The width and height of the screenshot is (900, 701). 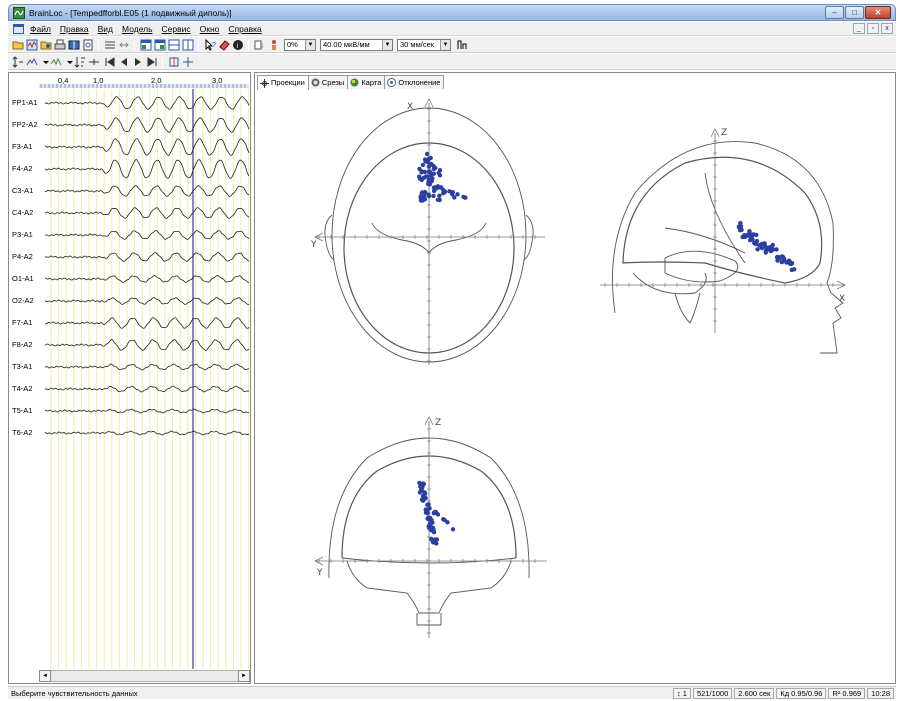 I want to click on channel-label: F7-A1, so click(x=22, y=322).